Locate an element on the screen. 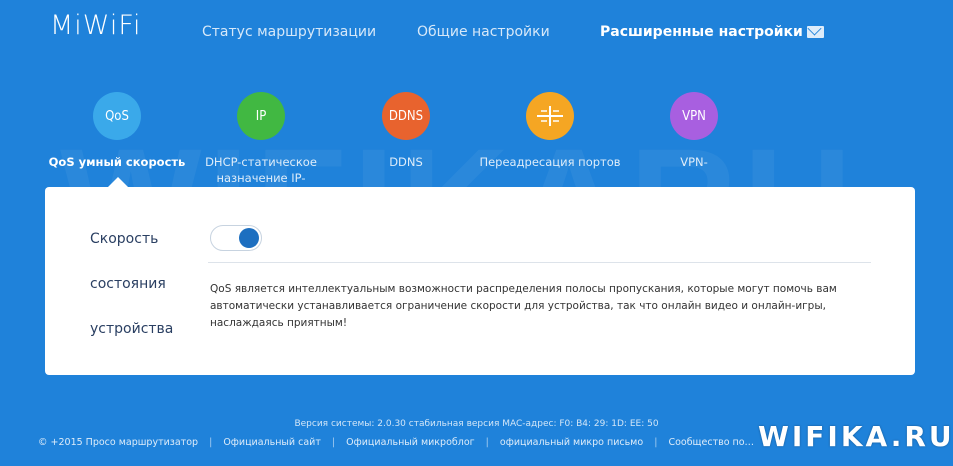 Image resolution: width=953 pixels, height=466 pixels. divider is located at coordinates (539, 262).